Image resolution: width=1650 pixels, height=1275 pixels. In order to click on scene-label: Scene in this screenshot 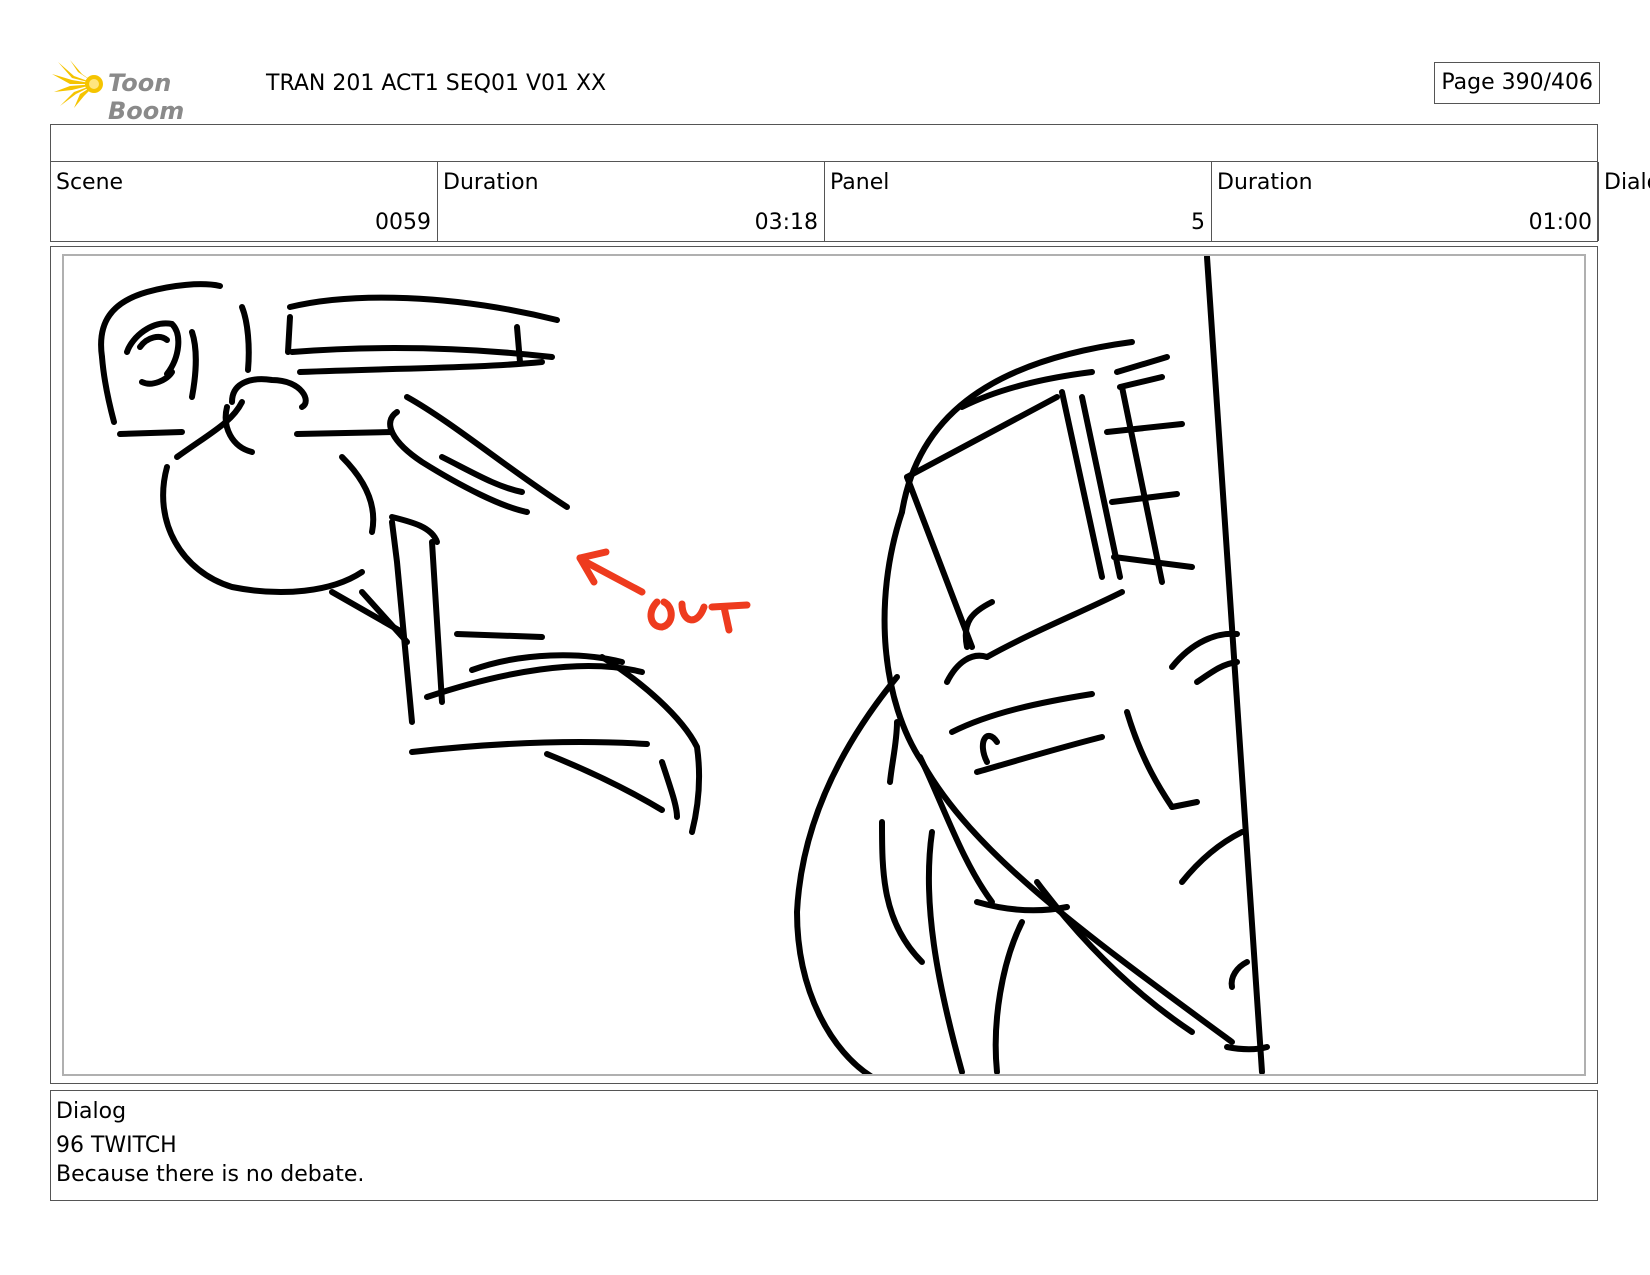, I will do `click(90, 182)`.